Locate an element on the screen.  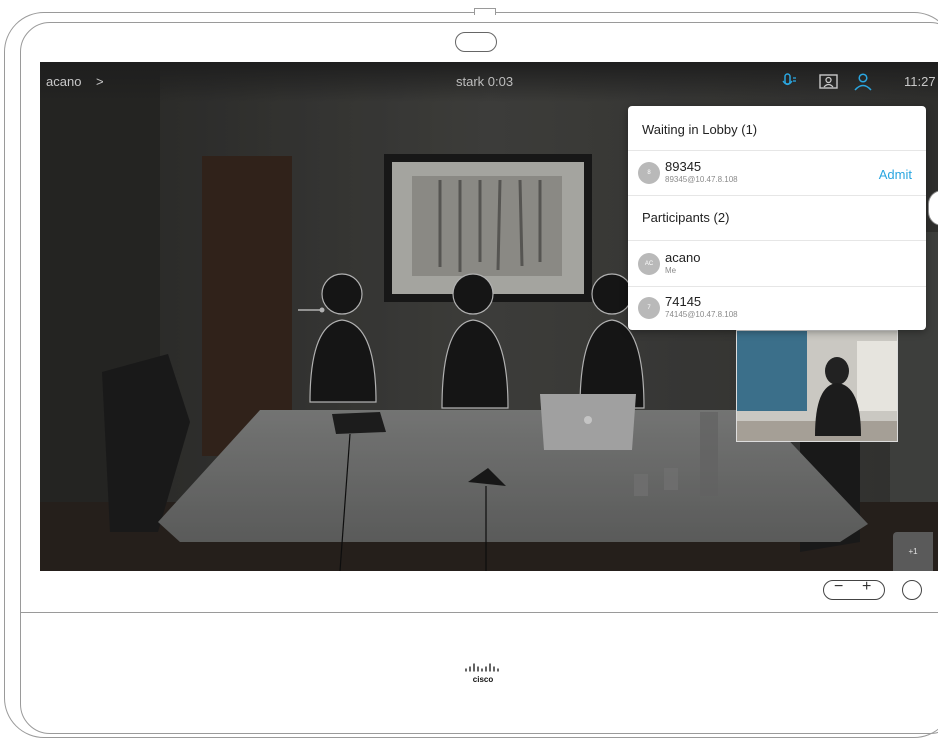
call-title: stark 0:03 is located at coordinates (485, 81).